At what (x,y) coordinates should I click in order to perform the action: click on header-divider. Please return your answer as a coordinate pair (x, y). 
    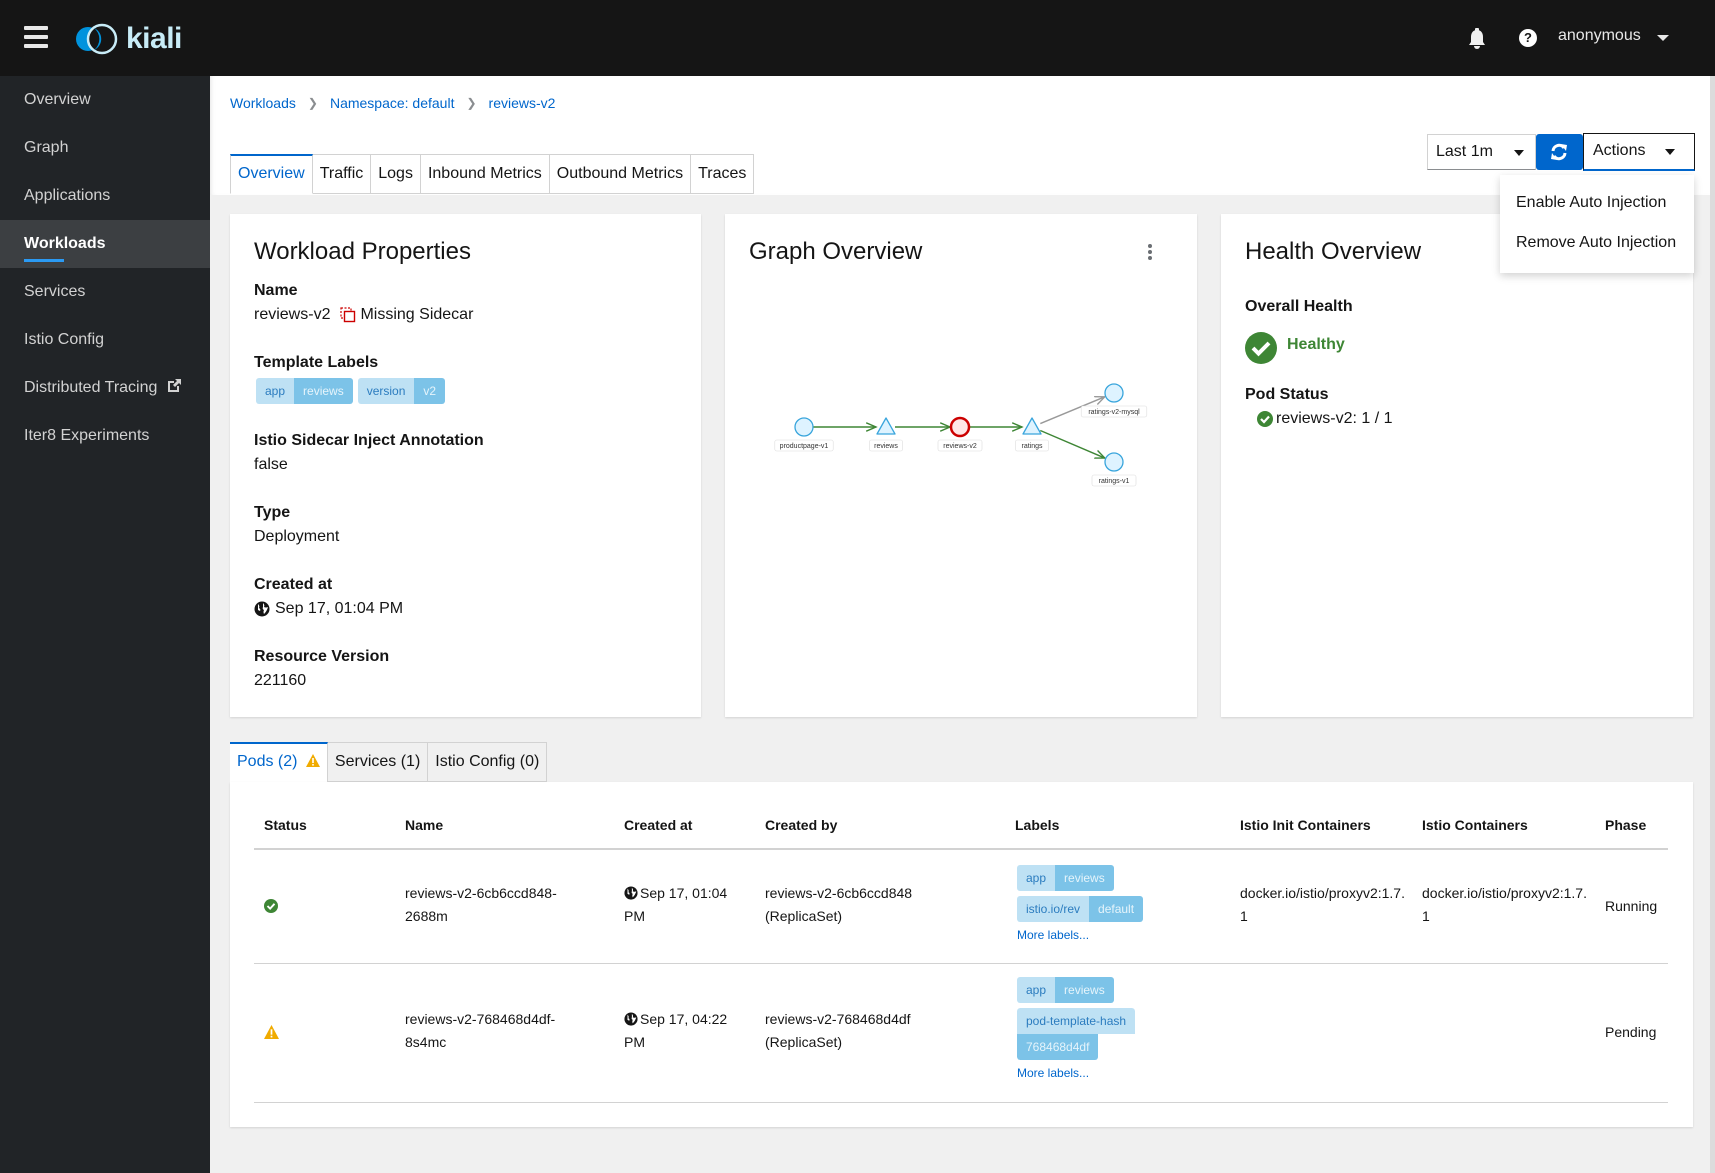
    Looking at the image, I should click on (961, 849).